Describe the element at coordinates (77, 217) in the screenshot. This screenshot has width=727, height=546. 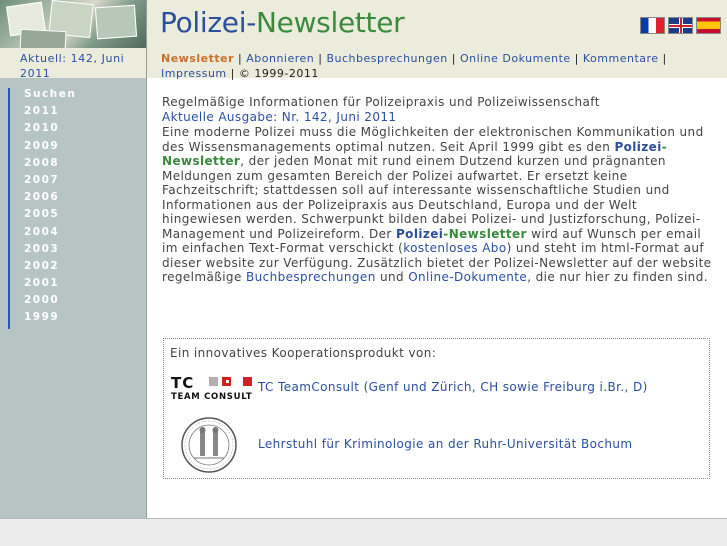
I see `sidebar-item-2005: 2005` at that location.